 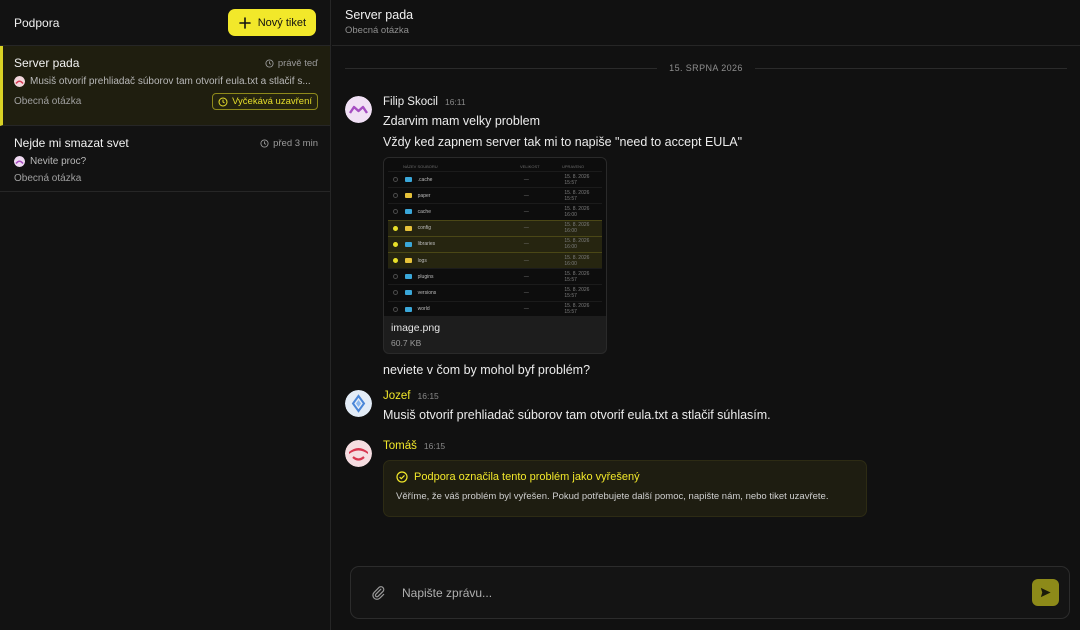 What do you see at coordinates (295, 143) in the screenshot?
I see `ticket-time-label: před 3 min` at bounding box center [295, 143].